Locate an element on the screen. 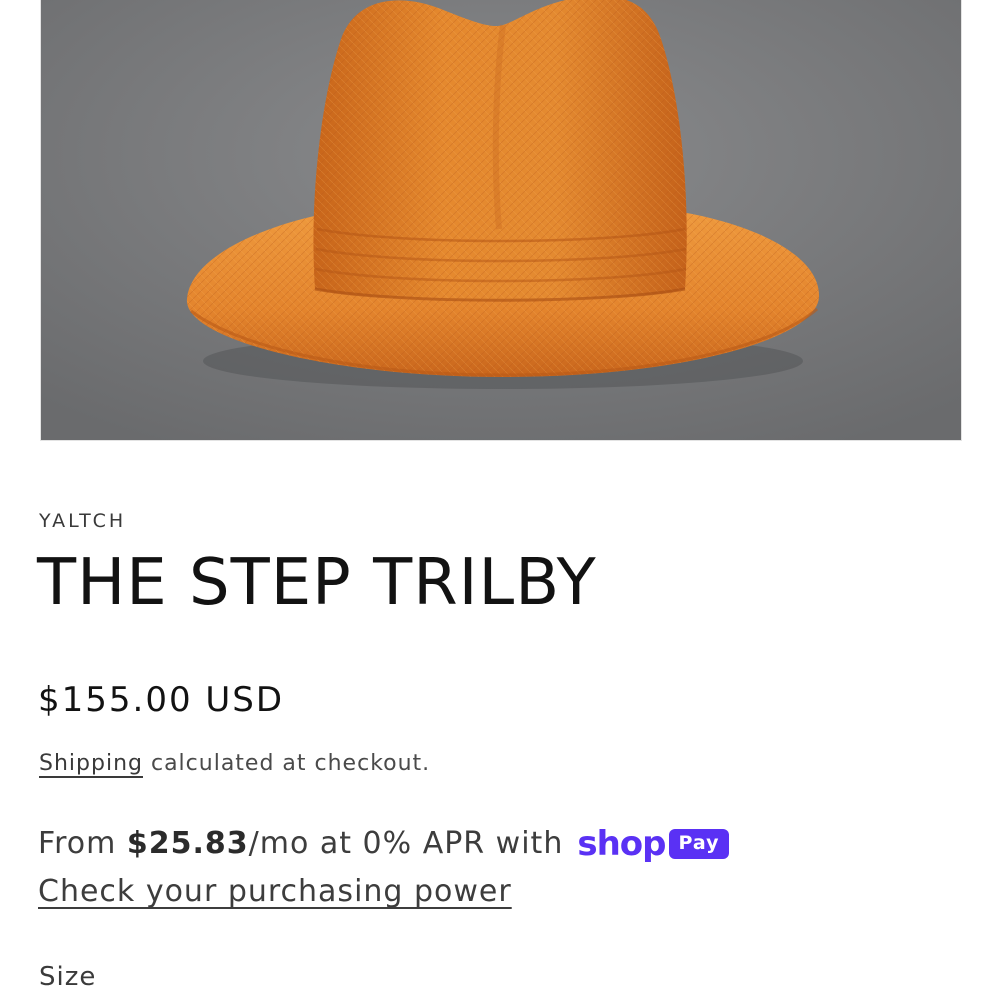  installments-suffix: /mo at 0% APR with is located at coordinates (406, 843).